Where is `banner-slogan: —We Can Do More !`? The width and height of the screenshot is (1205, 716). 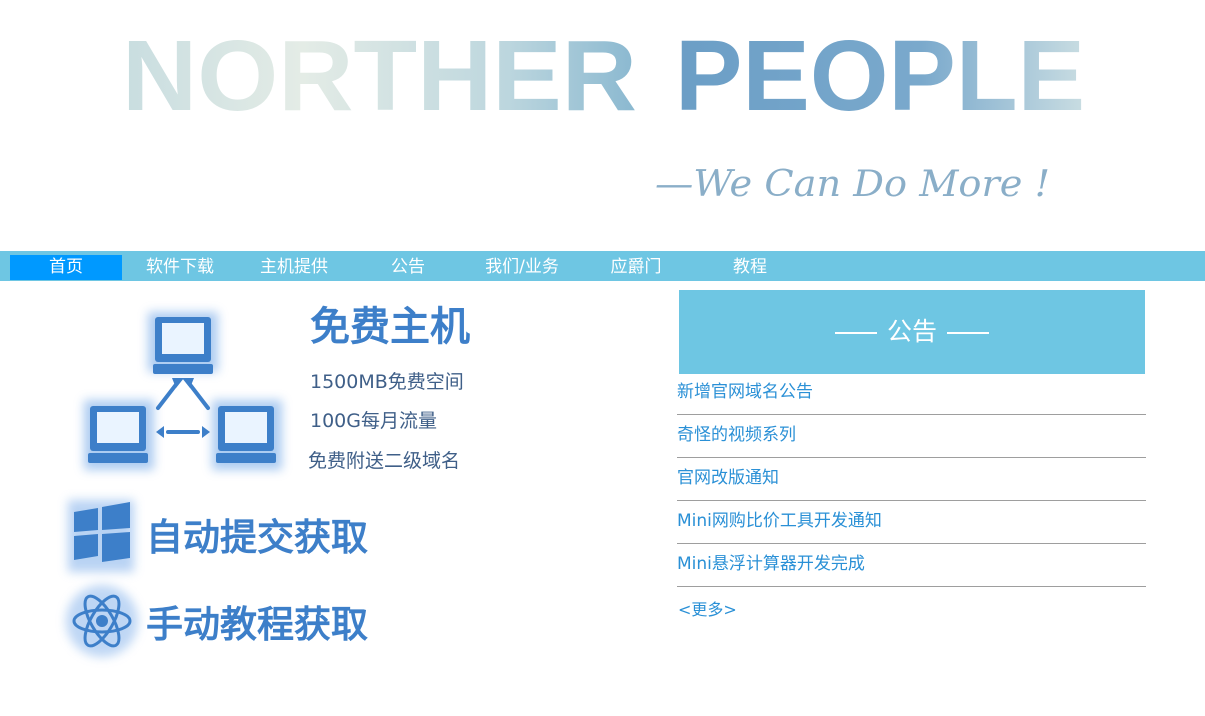 banner-slogan: —We Can Do More ! is located at coordinates (852, 184).